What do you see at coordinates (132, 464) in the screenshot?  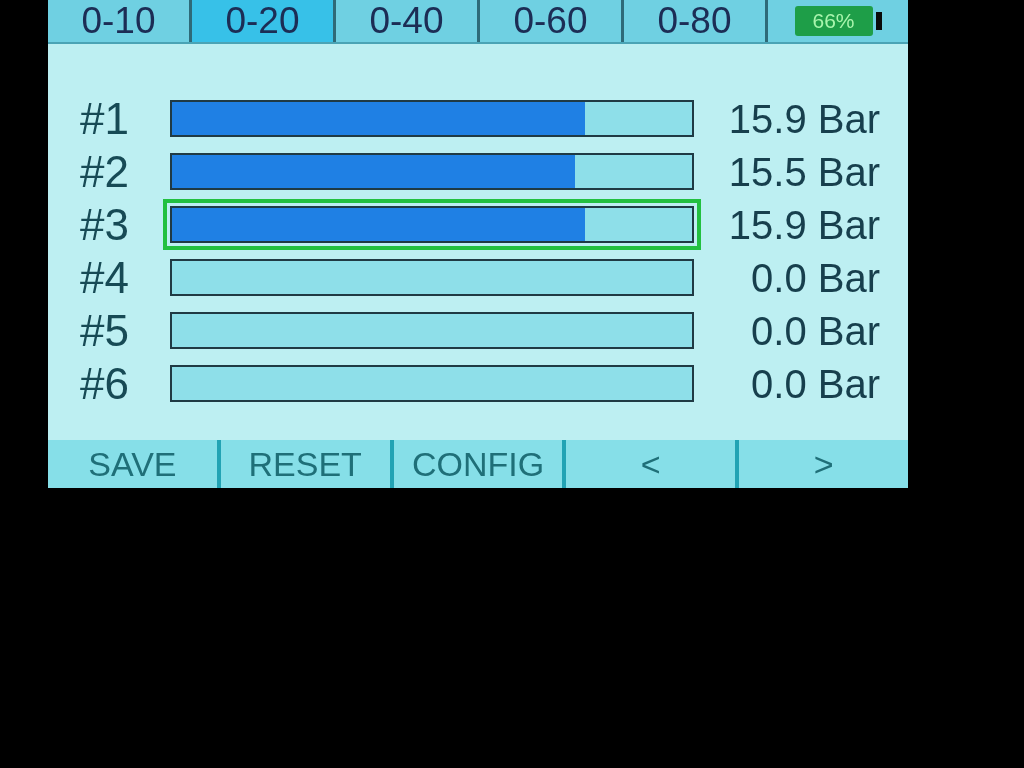 I see `function-button: SAVE` at bounding box center [132, 464].